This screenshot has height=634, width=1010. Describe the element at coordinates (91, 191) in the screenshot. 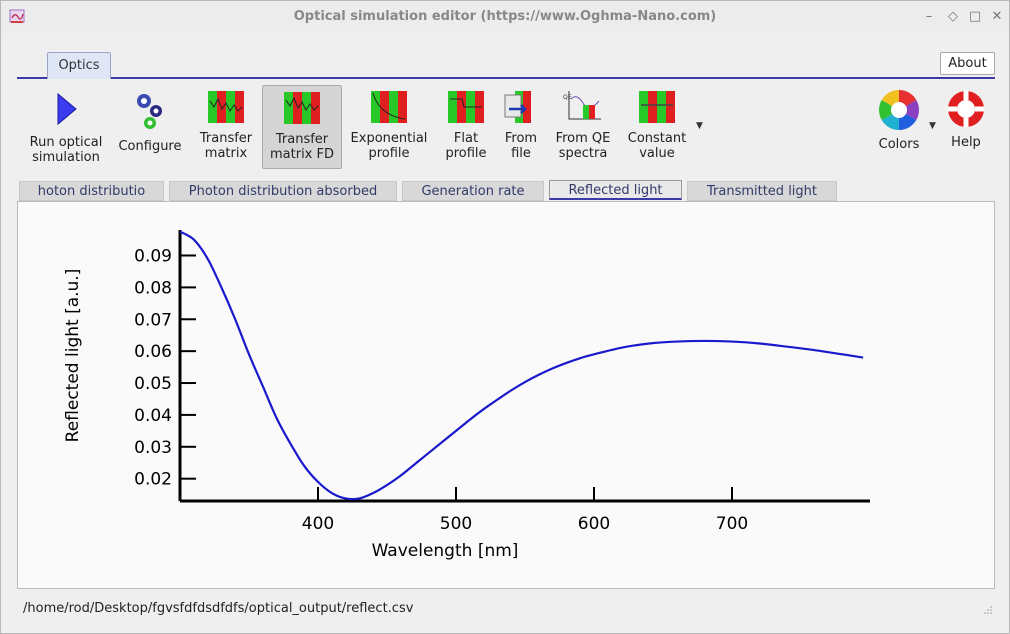

I see `tab-photon-distribution: hoton distributio` at that location.